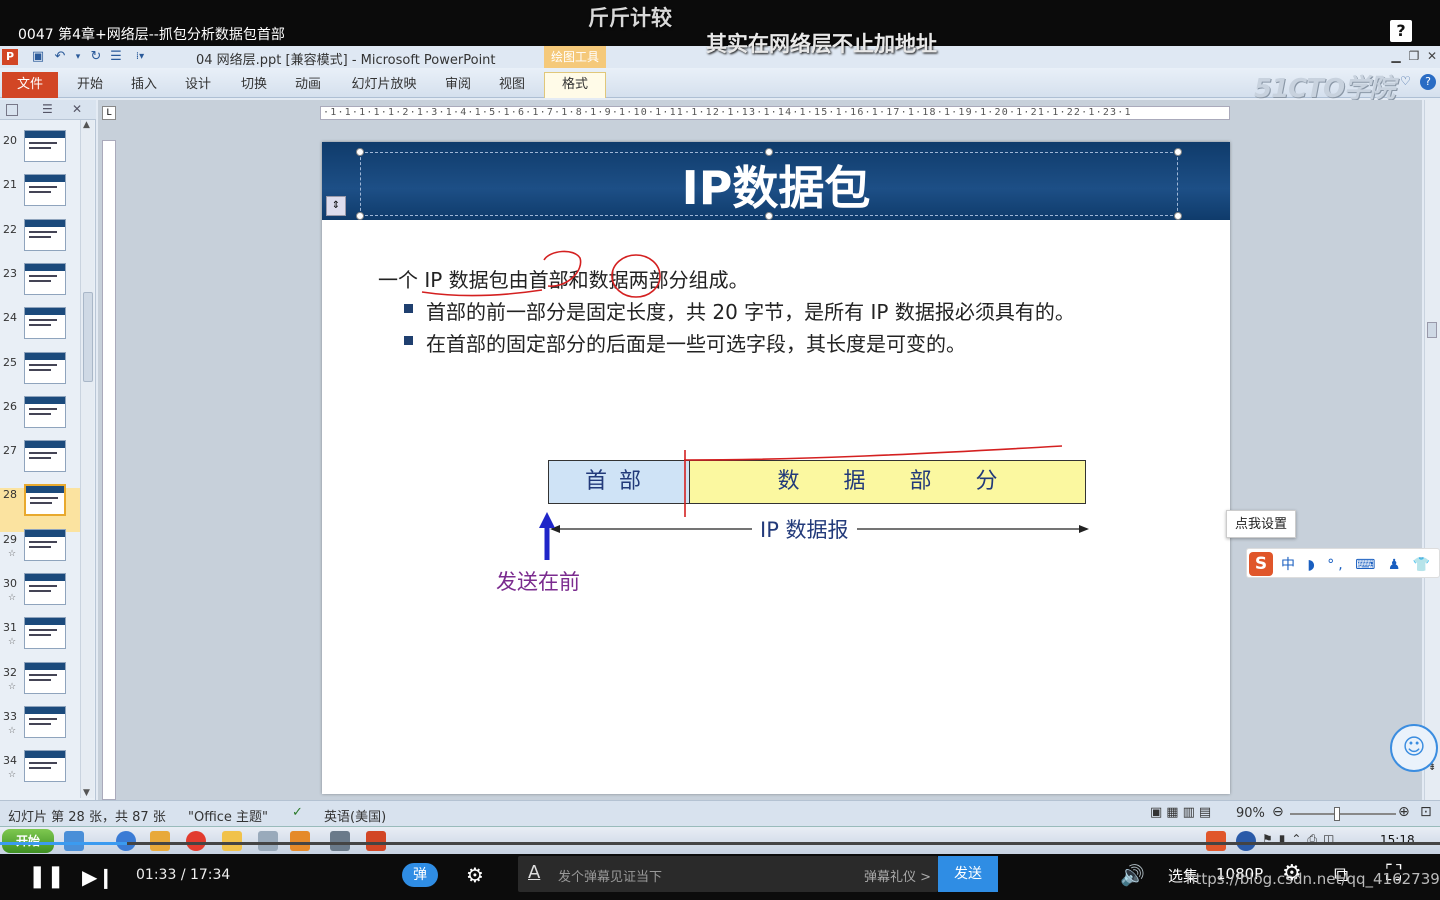  What do you see at coordinates (10, 539) in the screenshot?
I see `slide-number: 29` at bounding box center [10, 539].